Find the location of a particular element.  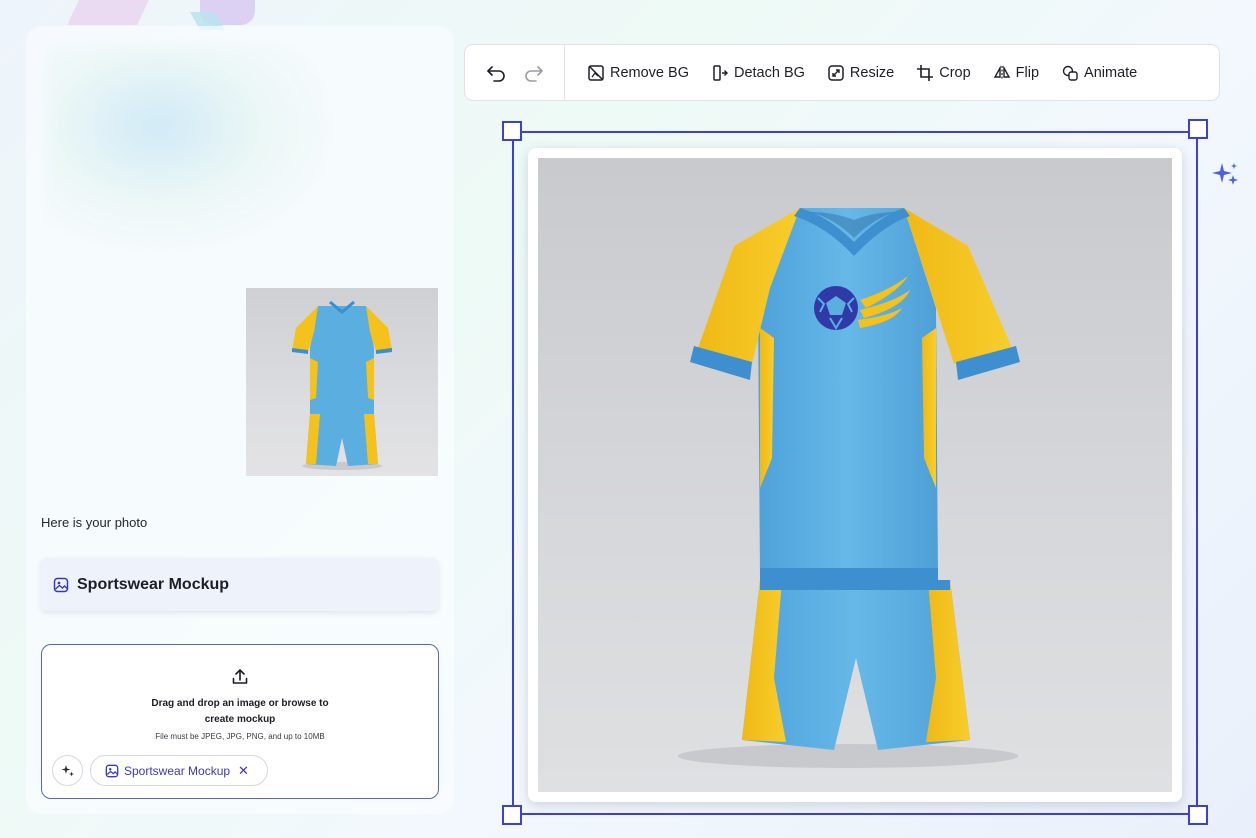

crop-button: Crop is located at coordinates (943, 73).